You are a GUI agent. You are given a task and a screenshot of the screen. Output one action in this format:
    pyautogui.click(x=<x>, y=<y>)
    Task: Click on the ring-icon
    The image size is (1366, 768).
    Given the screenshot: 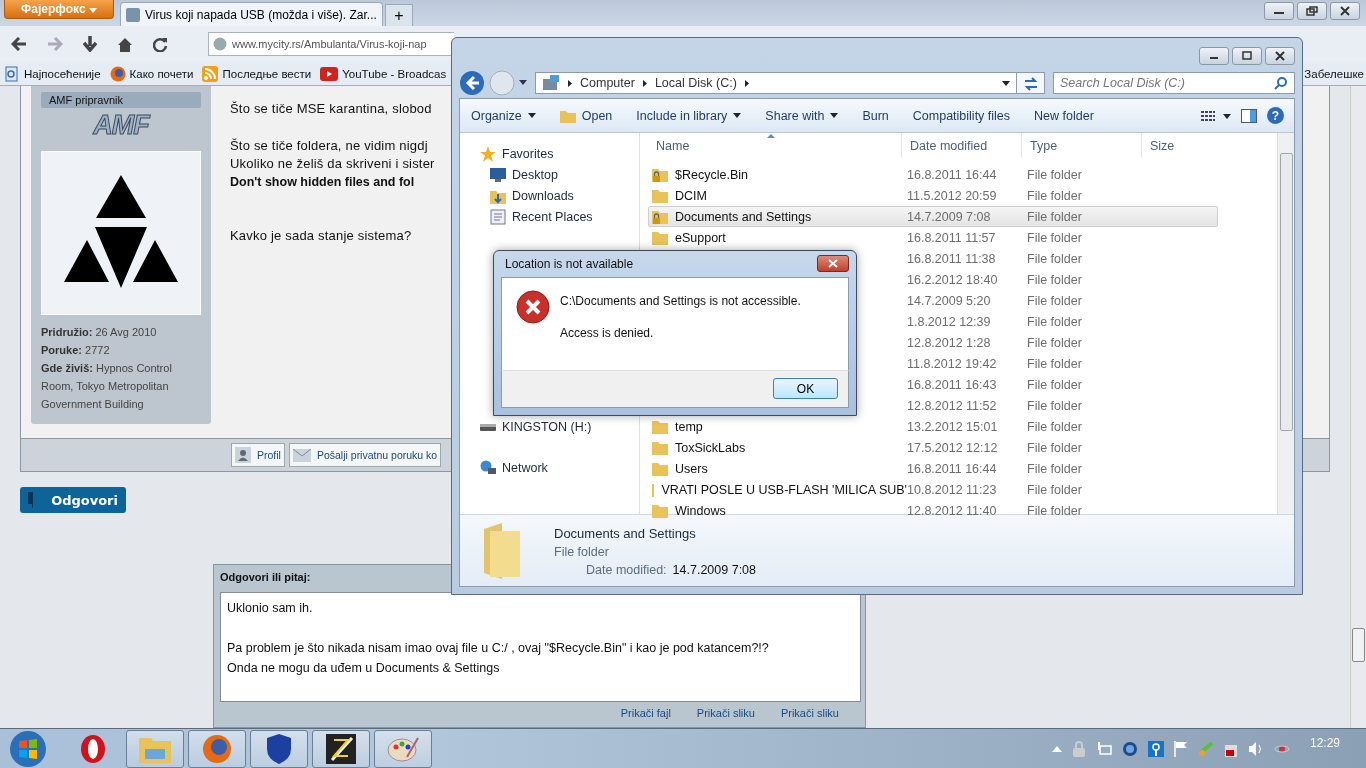 What is the action you would take?
    pyautogui.click(x=1129, y=748)
    